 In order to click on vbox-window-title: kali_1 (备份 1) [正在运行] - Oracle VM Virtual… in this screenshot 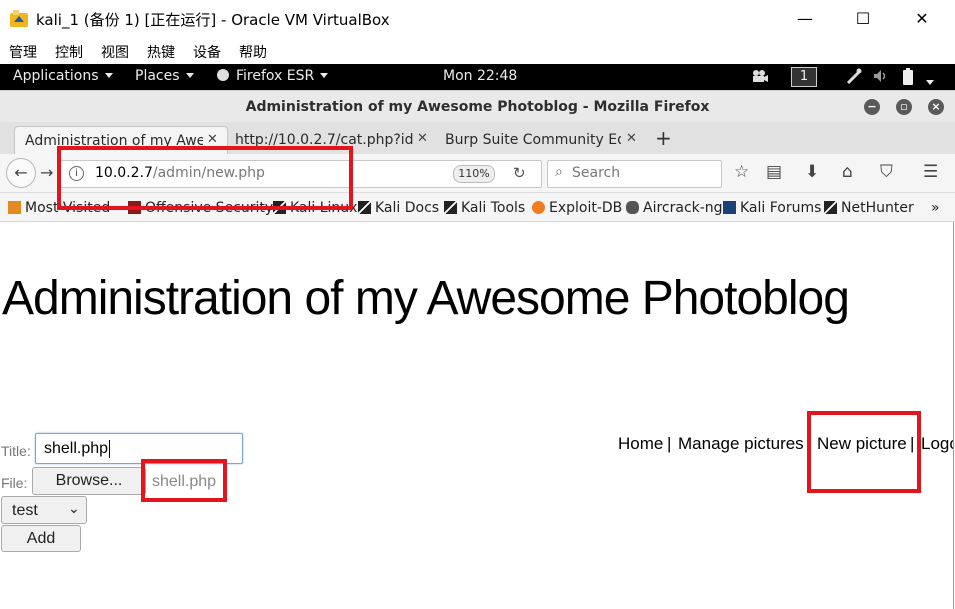, I will do `click(213, 20)`.